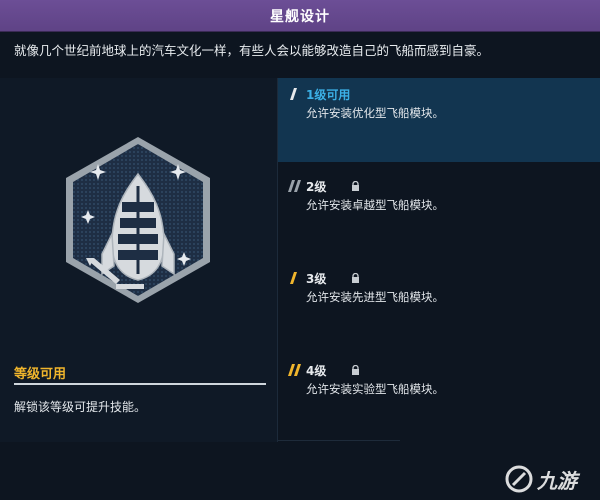 This screenshot has width=600, height=500. Describe the element at coordinates (294, 370) in the screenshot. I see `rank-4-marks-icon` at that location.